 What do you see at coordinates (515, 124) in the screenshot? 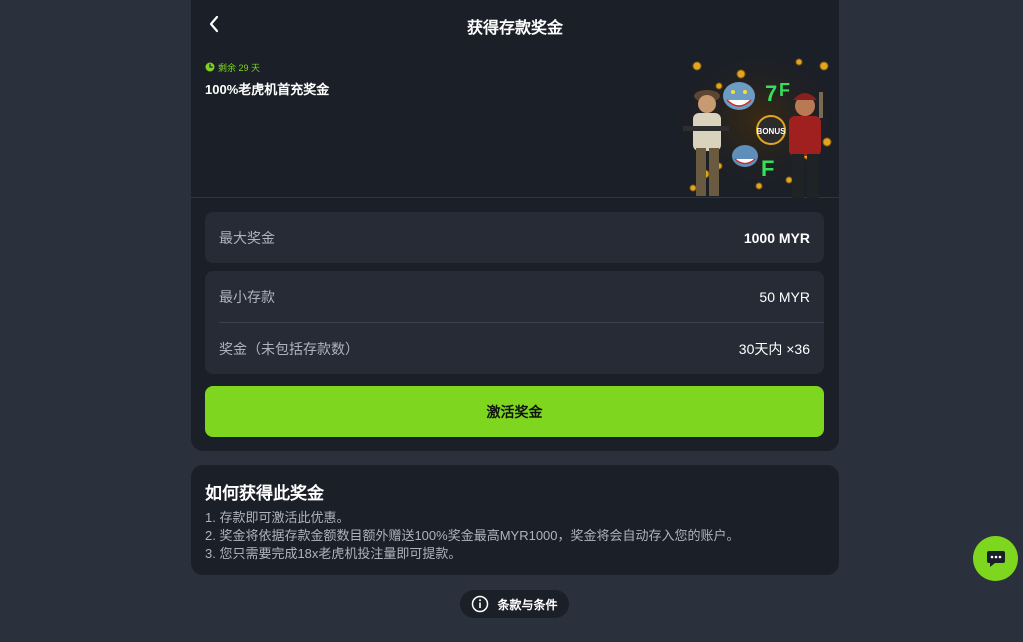
I see `promo-banner: 剩余 29 天 100%老虎机首充奖金 BONUS 7 F F` at bounding box center [515, 124].